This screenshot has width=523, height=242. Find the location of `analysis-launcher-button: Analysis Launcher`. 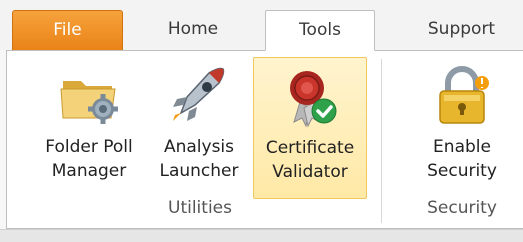

analysis-launcher-button: Analysis Launcher is located at coordinates (199, 128).